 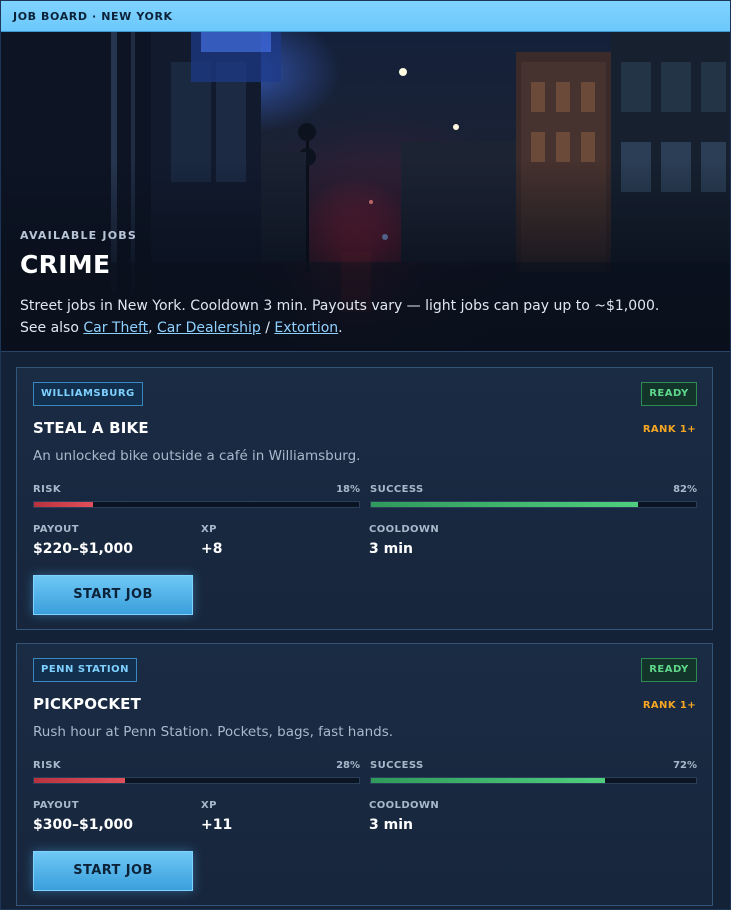 I want to click on xp-value: +8, so click(x=212, y=549).